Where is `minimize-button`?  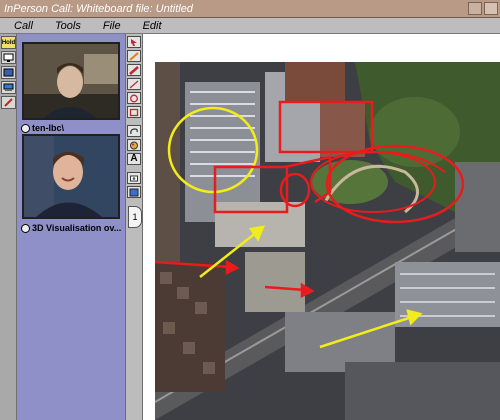
minimize-button is located at coordinates (475, 8).